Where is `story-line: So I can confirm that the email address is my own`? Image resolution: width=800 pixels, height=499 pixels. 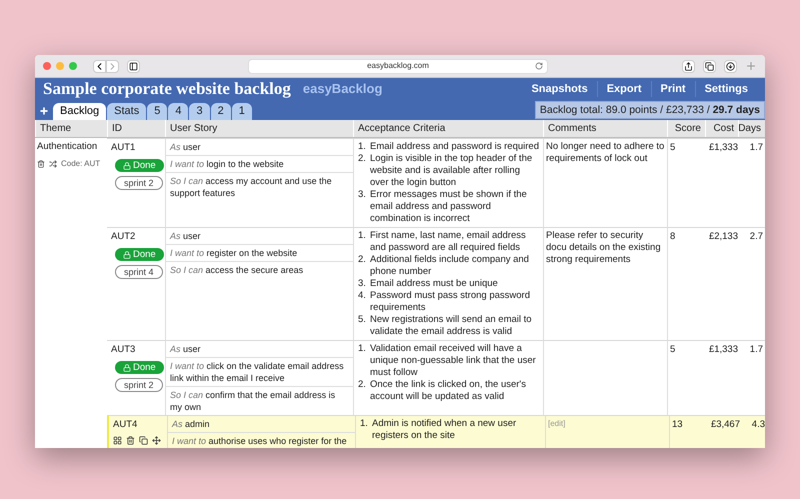
story-line: So I can confirm that the email address is my own is located at coordinates (259, 401).